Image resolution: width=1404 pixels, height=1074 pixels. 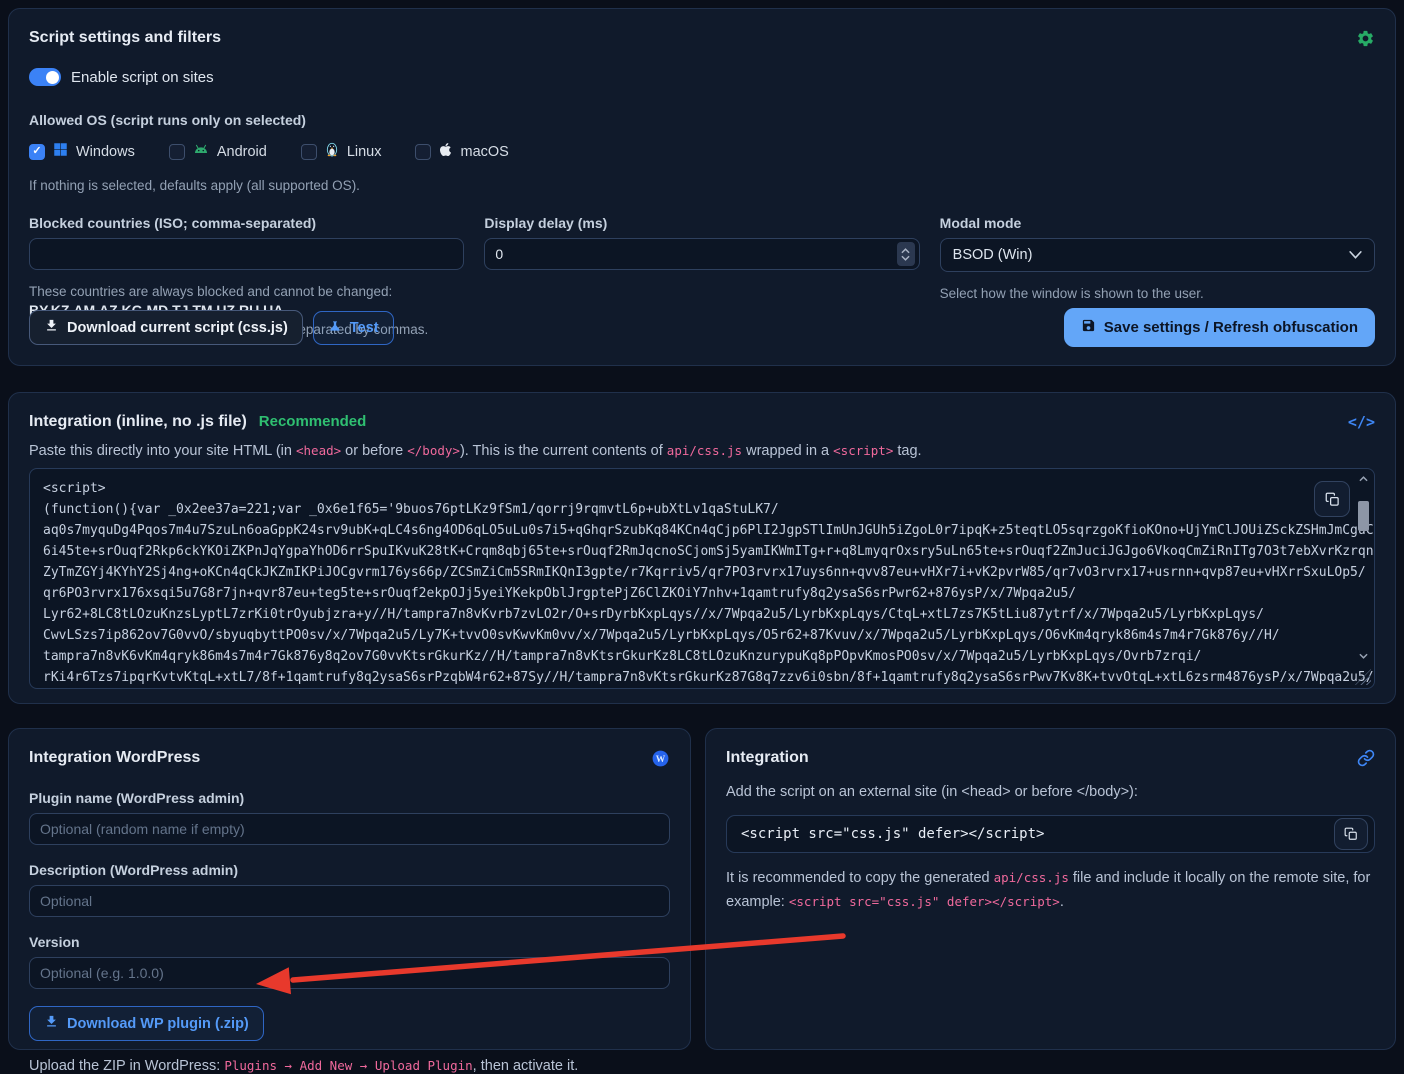 I want to click on android-icon, so click(x=201, y=151).